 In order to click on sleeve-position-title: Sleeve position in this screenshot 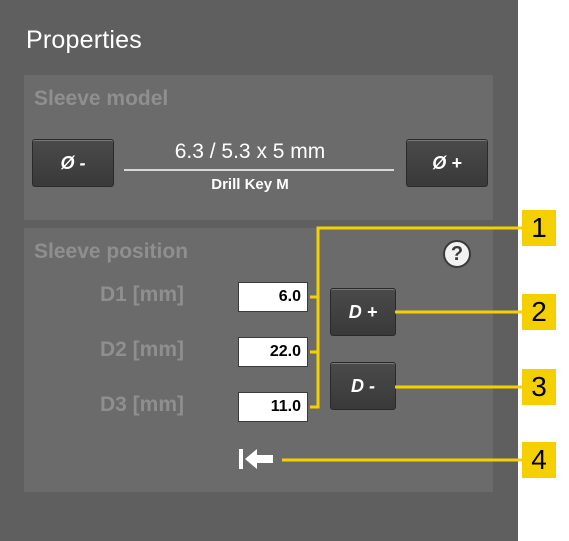, I will do `click(111, 251)`.